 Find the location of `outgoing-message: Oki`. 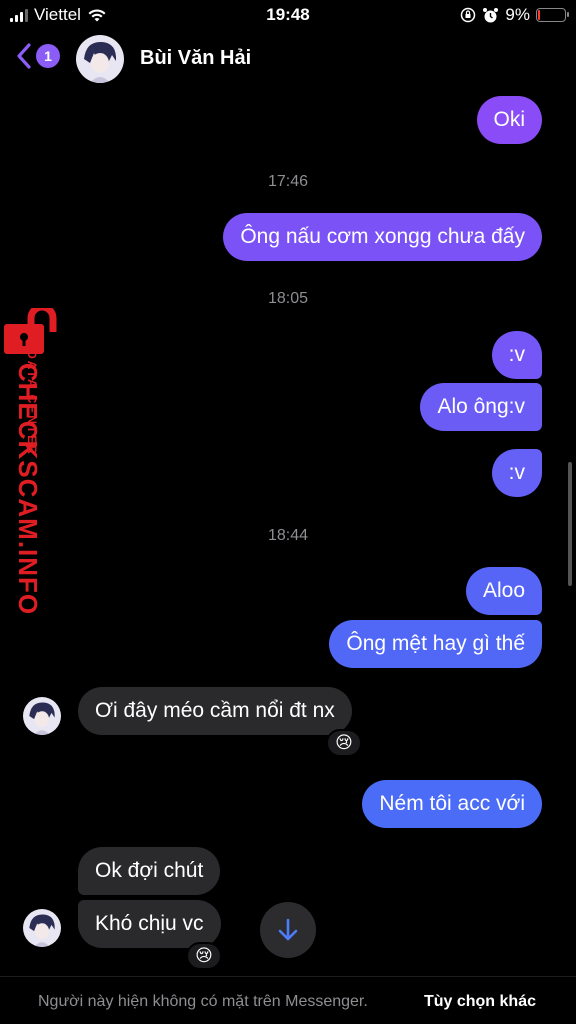

outgoing-message: Oki is located at coordinates (509, 120).